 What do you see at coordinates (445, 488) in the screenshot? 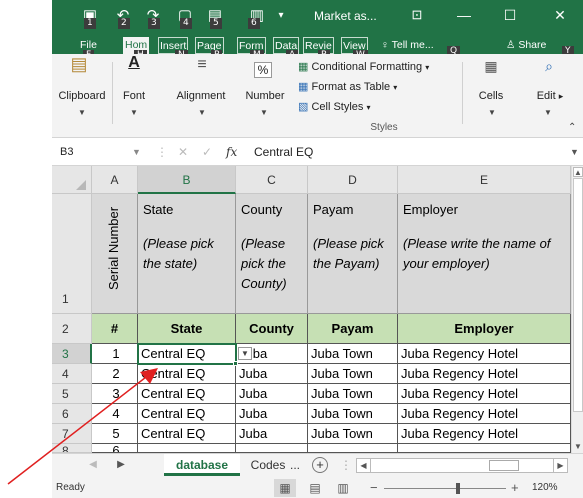
I see `zoom-slider-track` at bounding box center [445, 488].